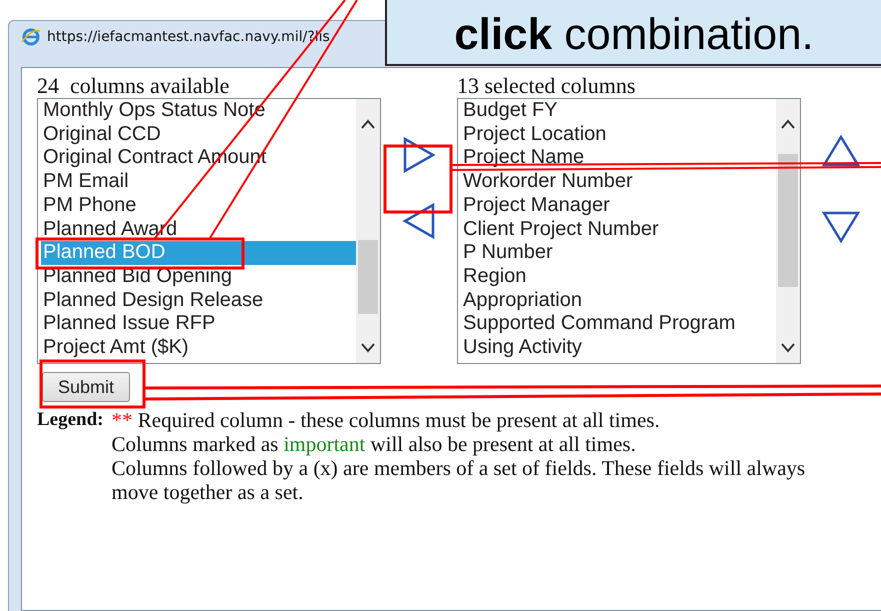 The height and width of the screenshot is (611, 881). I want to click on add-arrow-button, so click(419, 155).